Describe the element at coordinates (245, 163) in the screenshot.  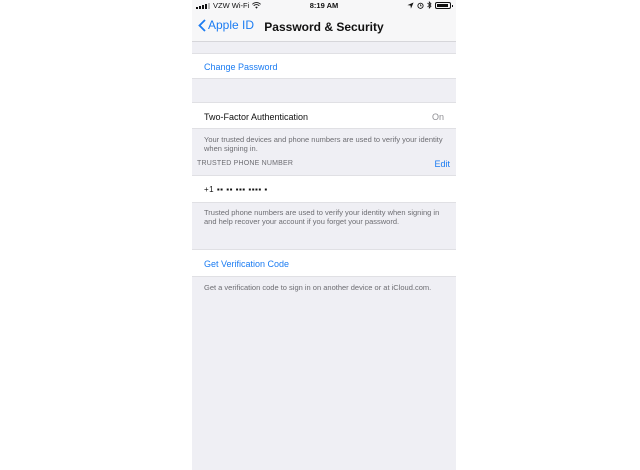
I see `trusted-phone-header: TRUSTED PHONE NUMBER` at that location.